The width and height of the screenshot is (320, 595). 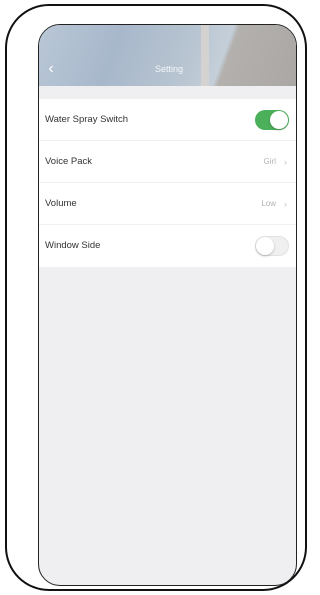 I want to click on volume-value: Low, so click(x=268, y=203).